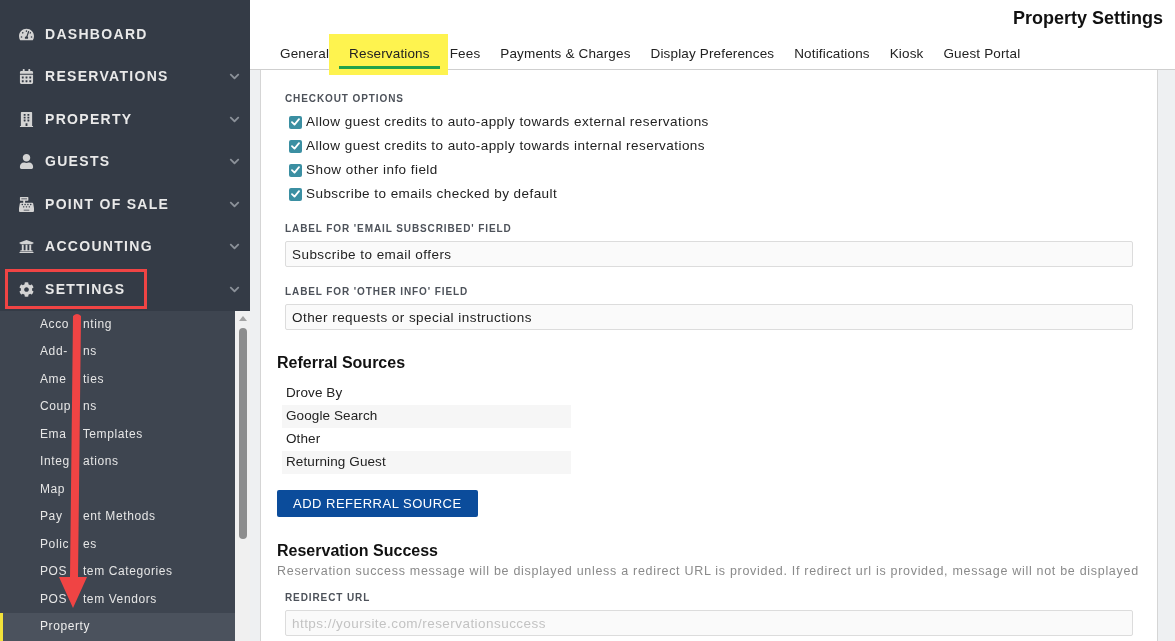 This screenshot has height=641, width=1175. I want to click on building-icon, so click(26, 119).